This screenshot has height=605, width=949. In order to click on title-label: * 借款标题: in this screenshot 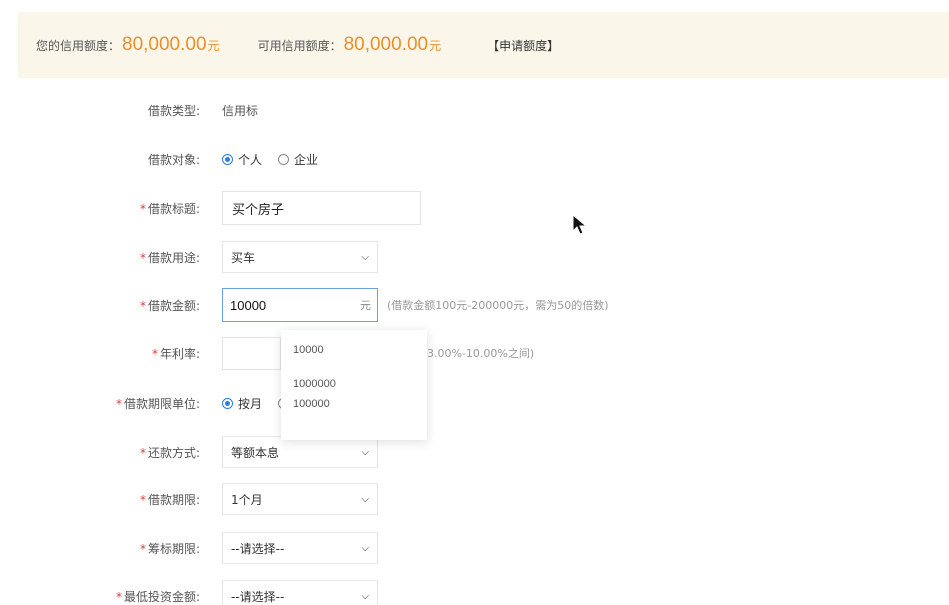, I will do `click(169, 208)`.